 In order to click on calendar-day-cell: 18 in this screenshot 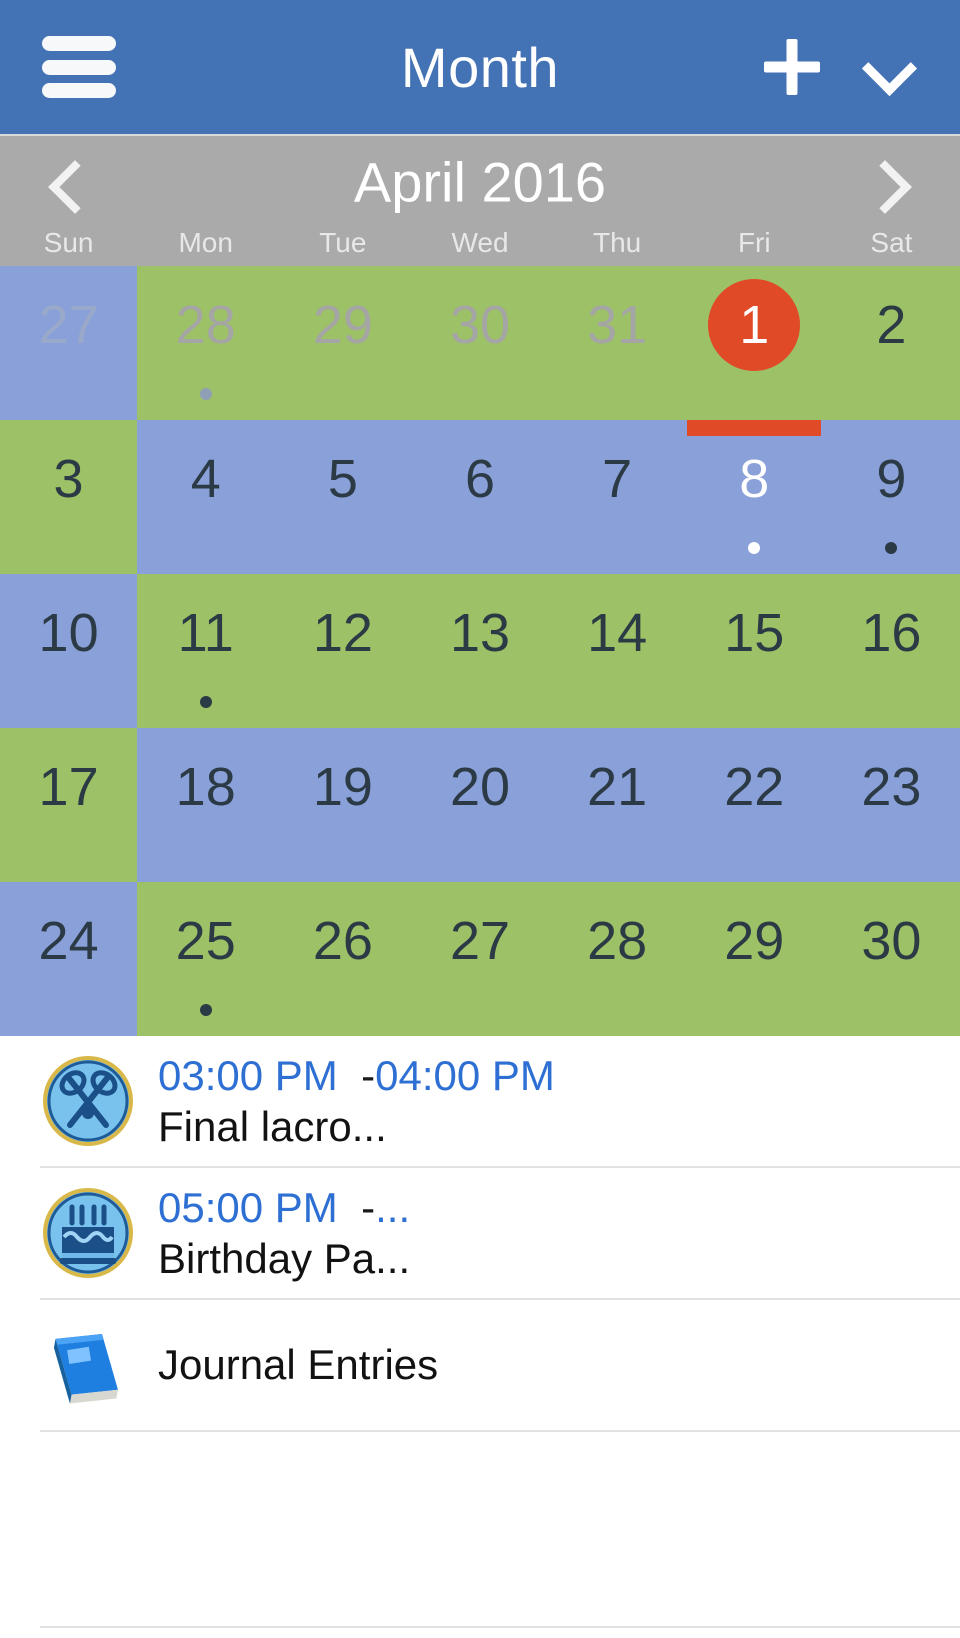, I will do `click(206, 805)`.